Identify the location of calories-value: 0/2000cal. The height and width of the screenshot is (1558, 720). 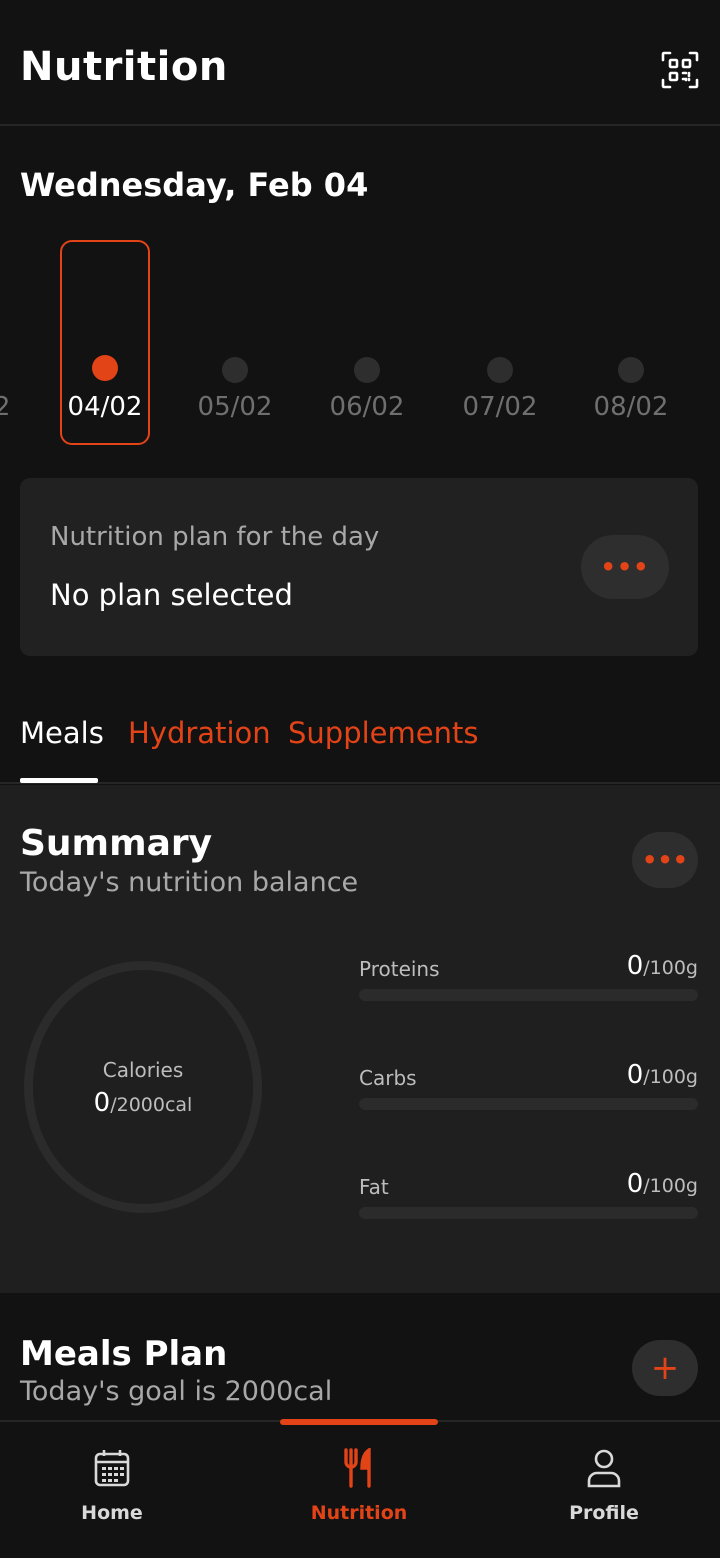
(143, 1103).